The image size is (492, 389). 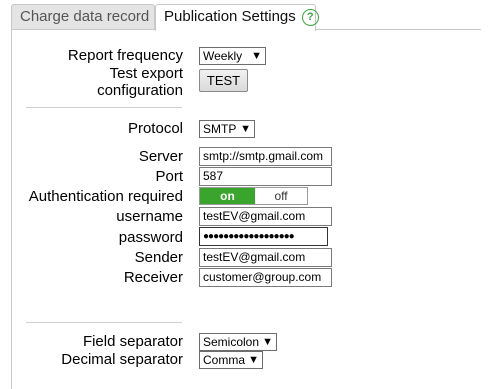 I want to click on toggle-off-option: off, so click(x=281, y=196).